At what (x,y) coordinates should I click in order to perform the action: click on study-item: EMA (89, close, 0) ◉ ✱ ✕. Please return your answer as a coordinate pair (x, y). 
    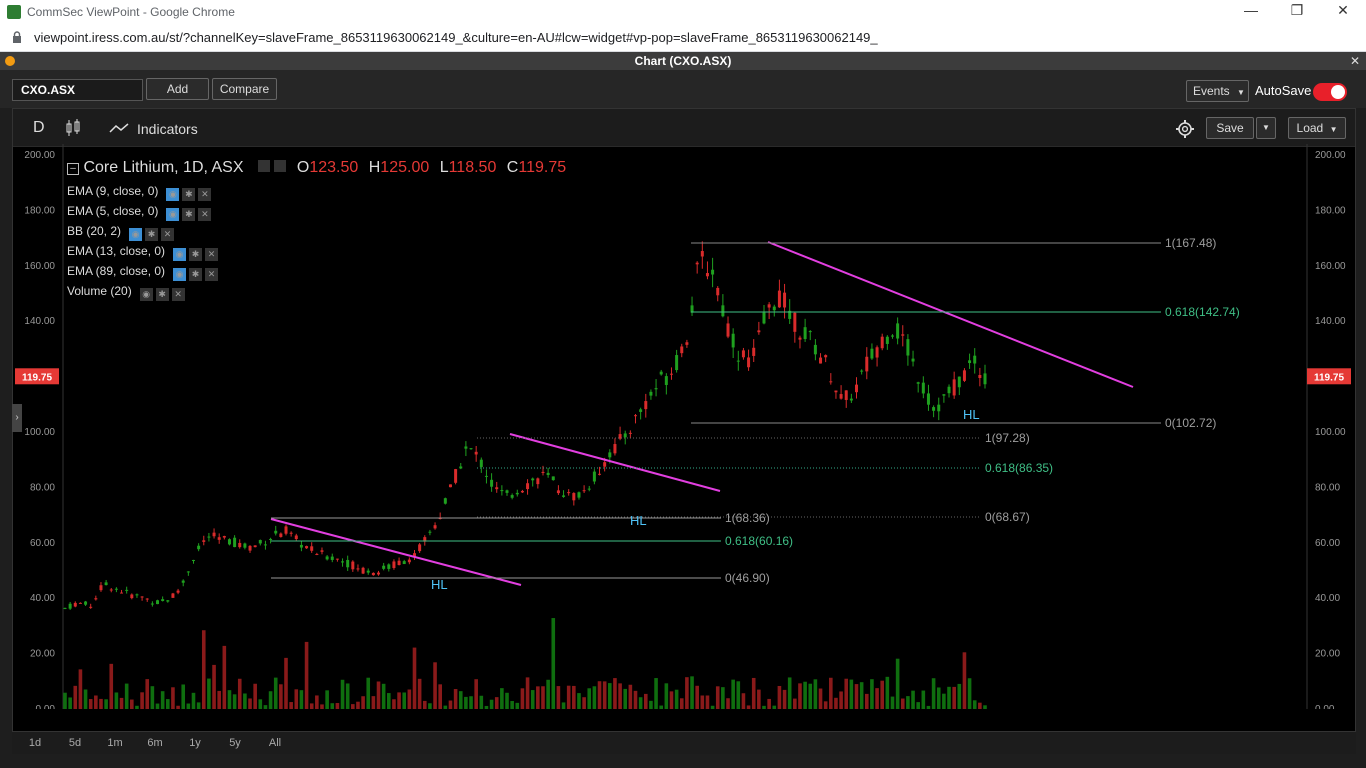
    Looking at the image, I should click on (143, 271).